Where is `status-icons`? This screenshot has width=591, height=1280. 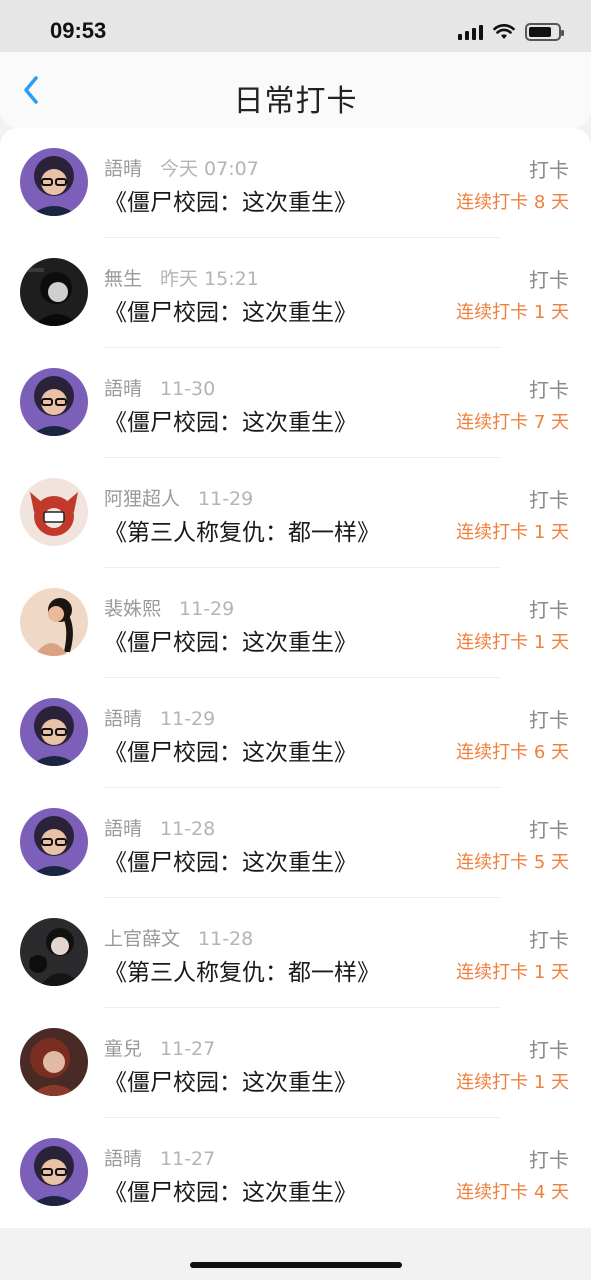 status-icons is located at coordinates (511, 32).